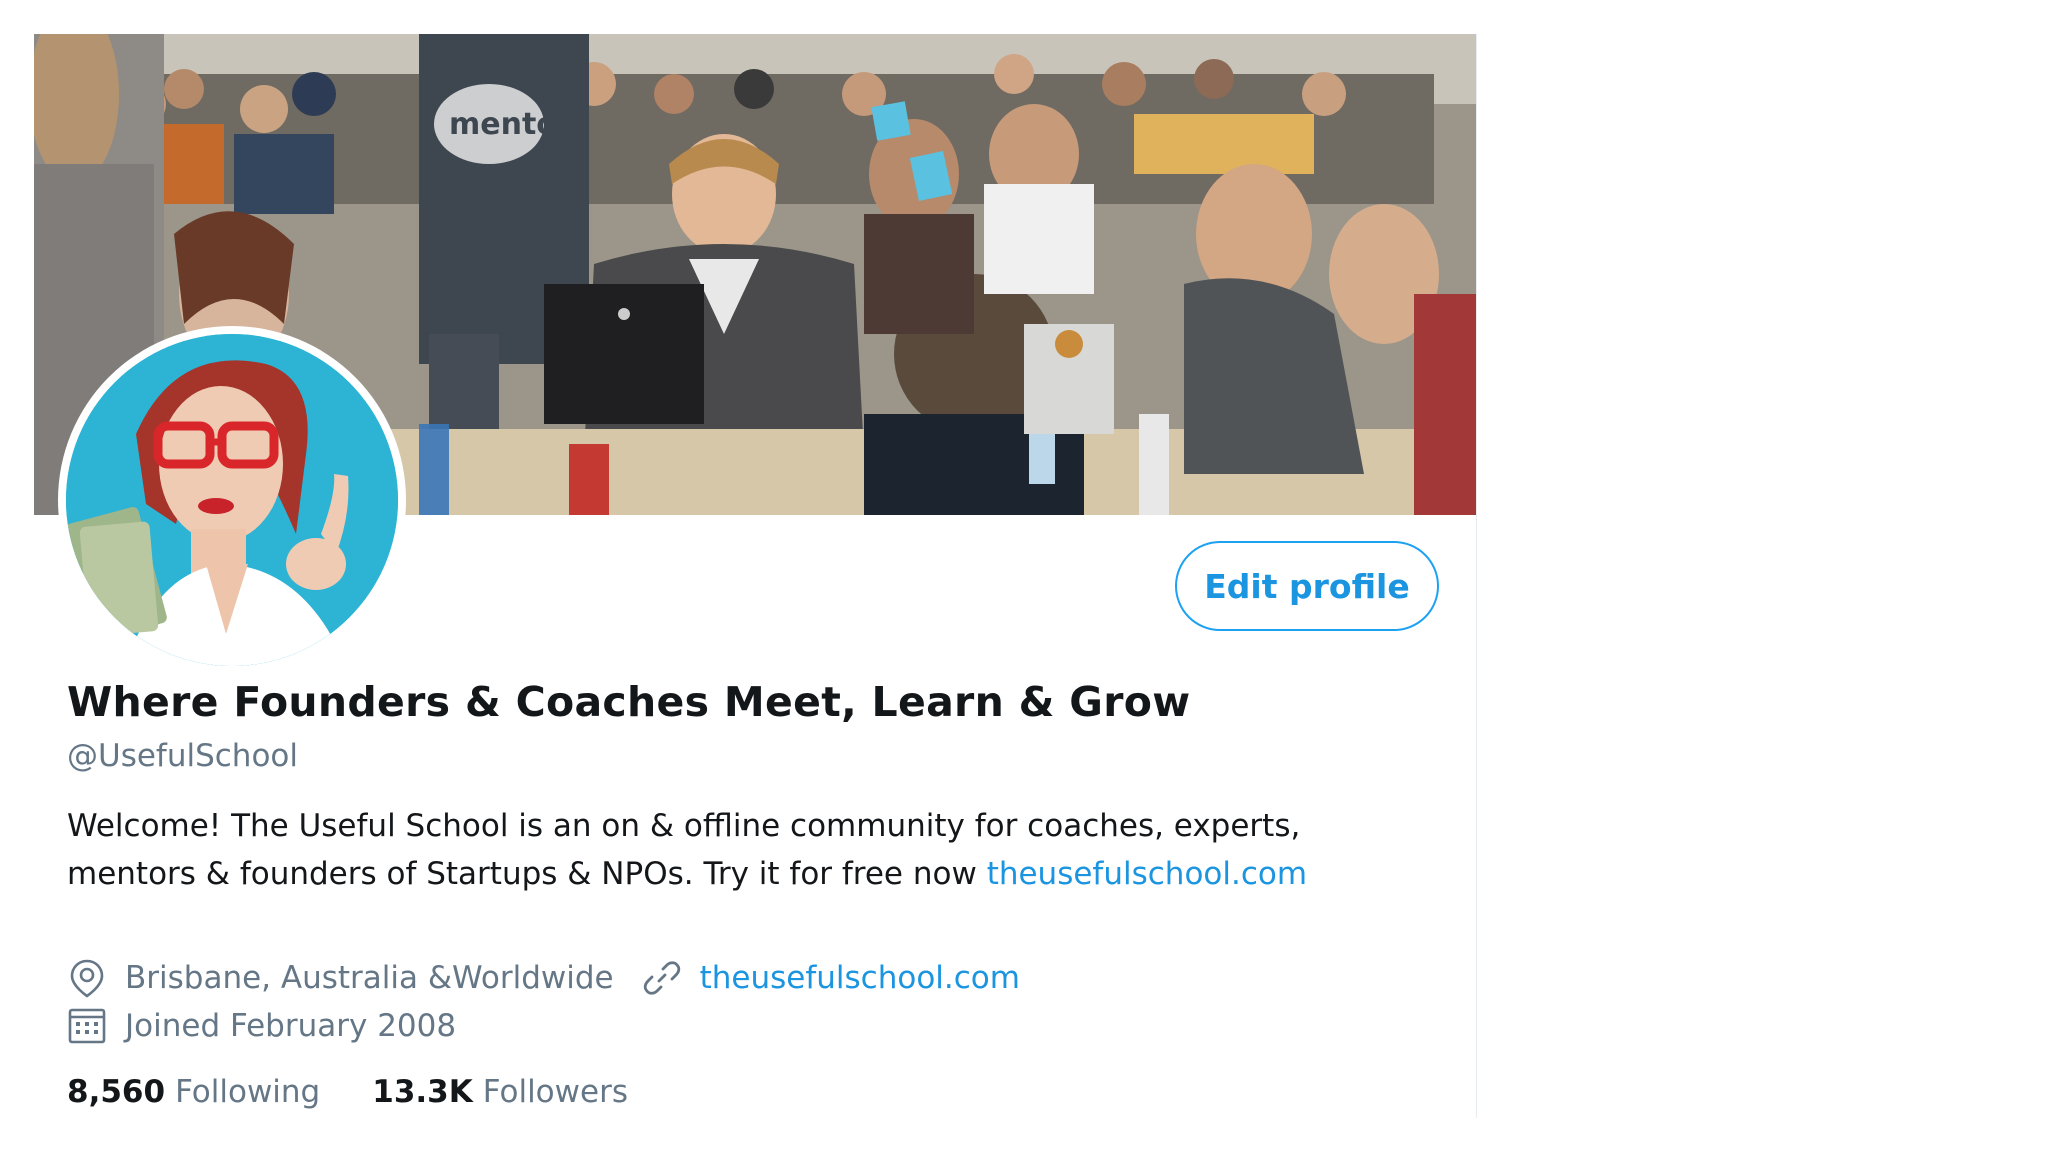 Image resolution: width=2048 pixels, height=1152 pixels. What do you see at coordinates (422, 1092) in the screenshot?
I see `followers-count: 13.3K` at bounding box center [422, 1092].